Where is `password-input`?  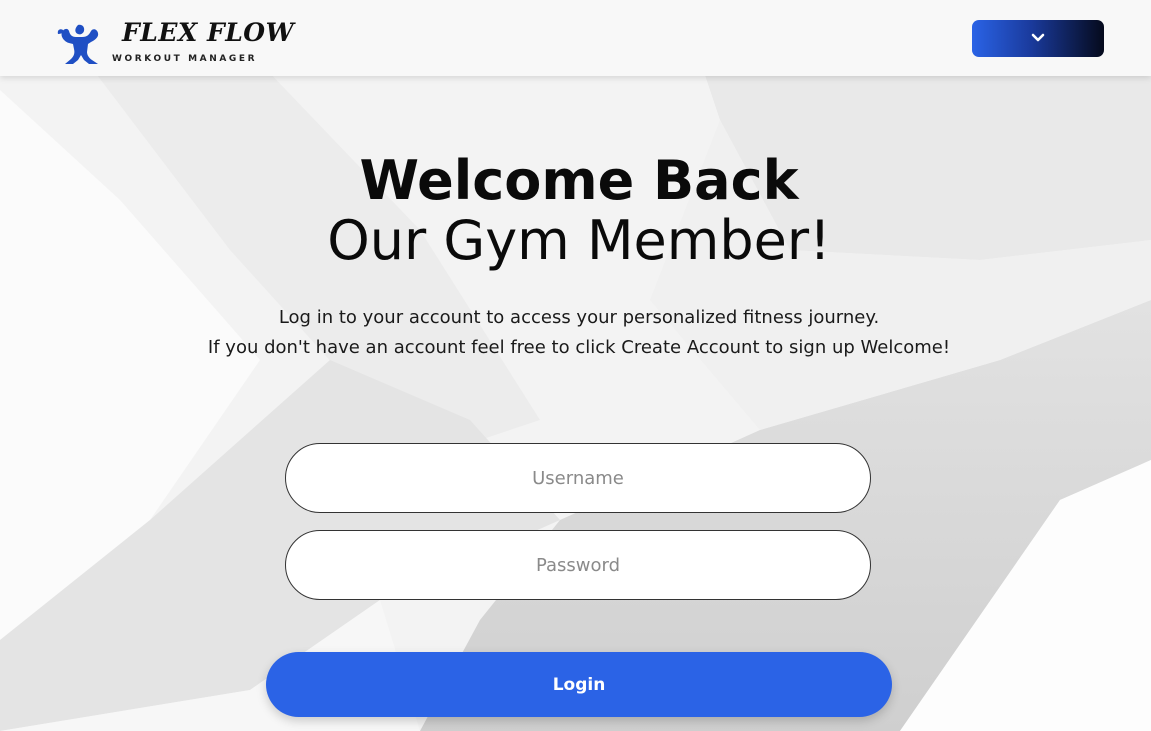
password-input is located at coordinates (578, 565).